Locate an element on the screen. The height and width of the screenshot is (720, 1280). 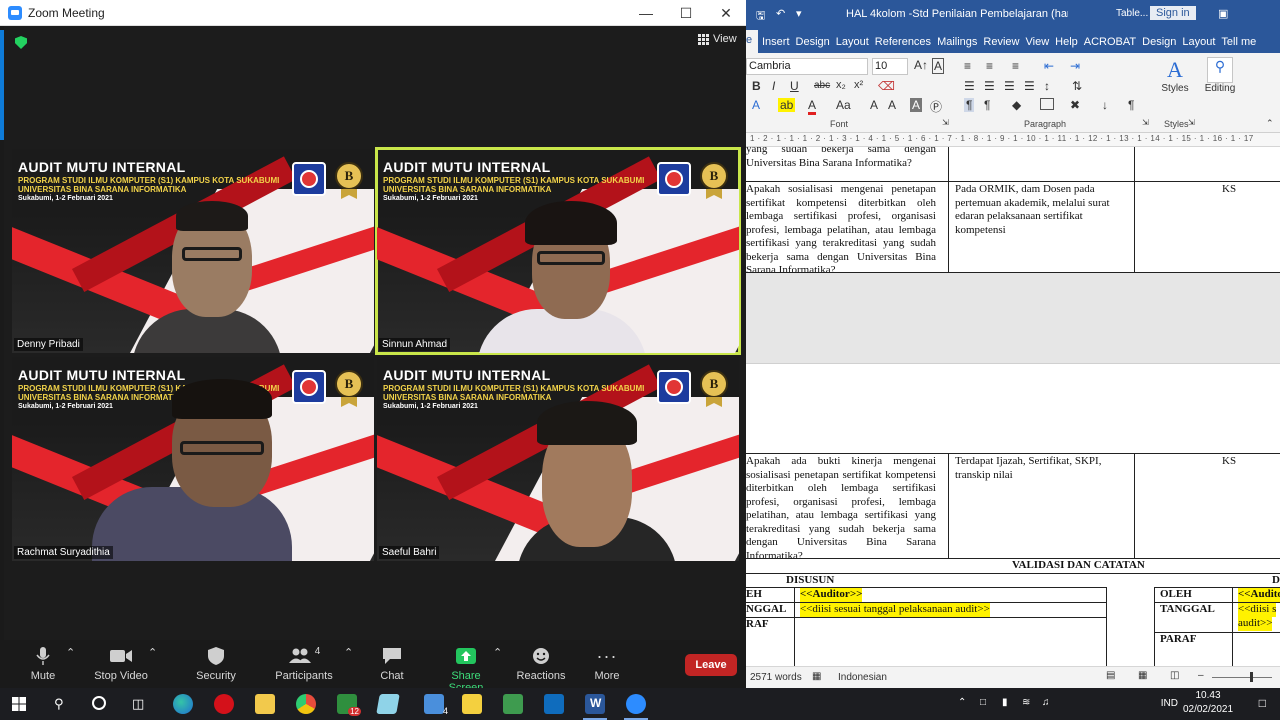
maximize-icon: ☐ is located at coordinates (686, 13).